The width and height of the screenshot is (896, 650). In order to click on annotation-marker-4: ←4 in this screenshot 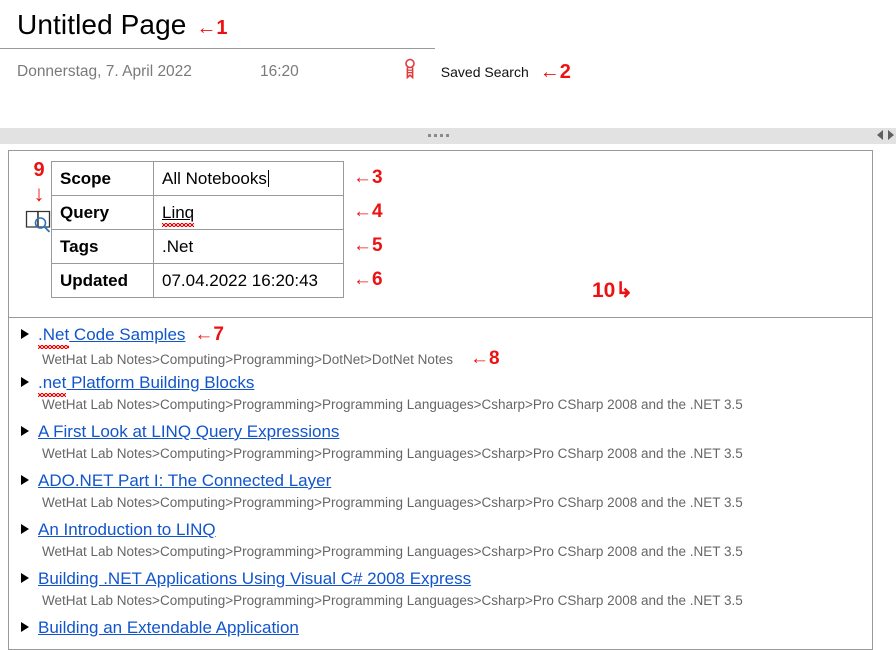, I will do `click(368, 211)`.